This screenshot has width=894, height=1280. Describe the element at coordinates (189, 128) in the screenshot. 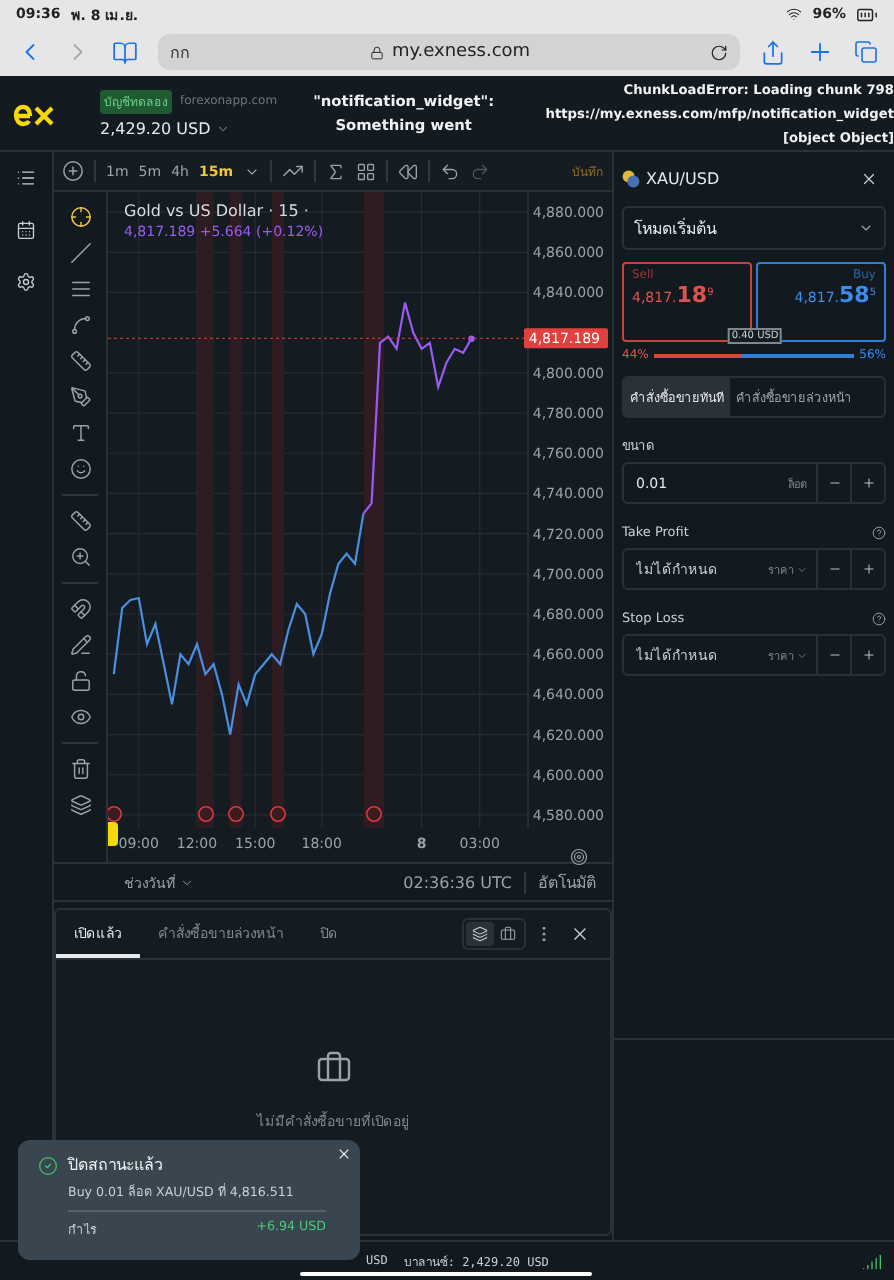

I see `balance-dropdown: 2,429.20 USD` at that location.